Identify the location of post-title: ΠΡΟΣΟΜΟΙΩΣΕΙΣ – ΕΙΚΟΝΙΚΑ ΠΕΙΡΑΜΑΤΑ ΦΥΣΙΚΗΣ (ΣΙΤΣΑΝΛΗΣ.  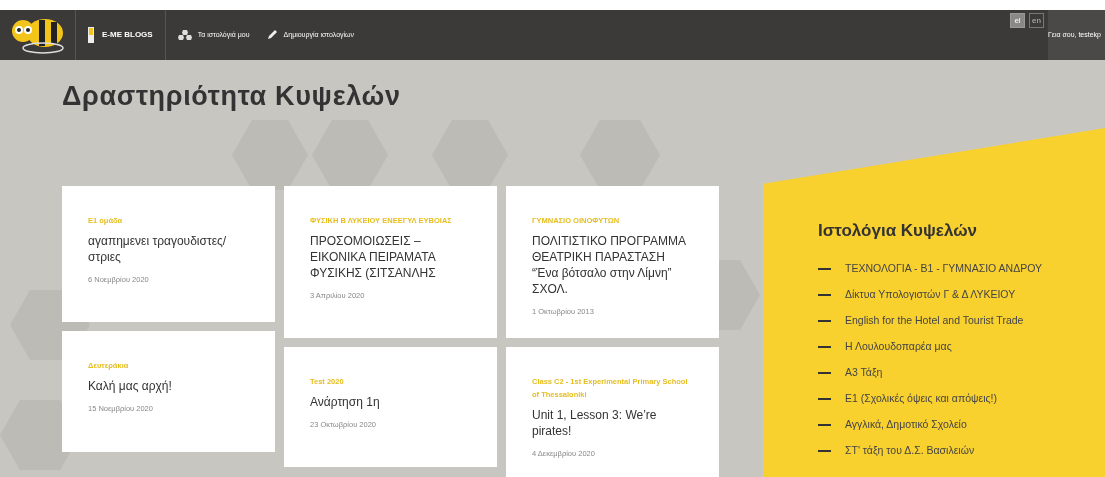
(390, 257).